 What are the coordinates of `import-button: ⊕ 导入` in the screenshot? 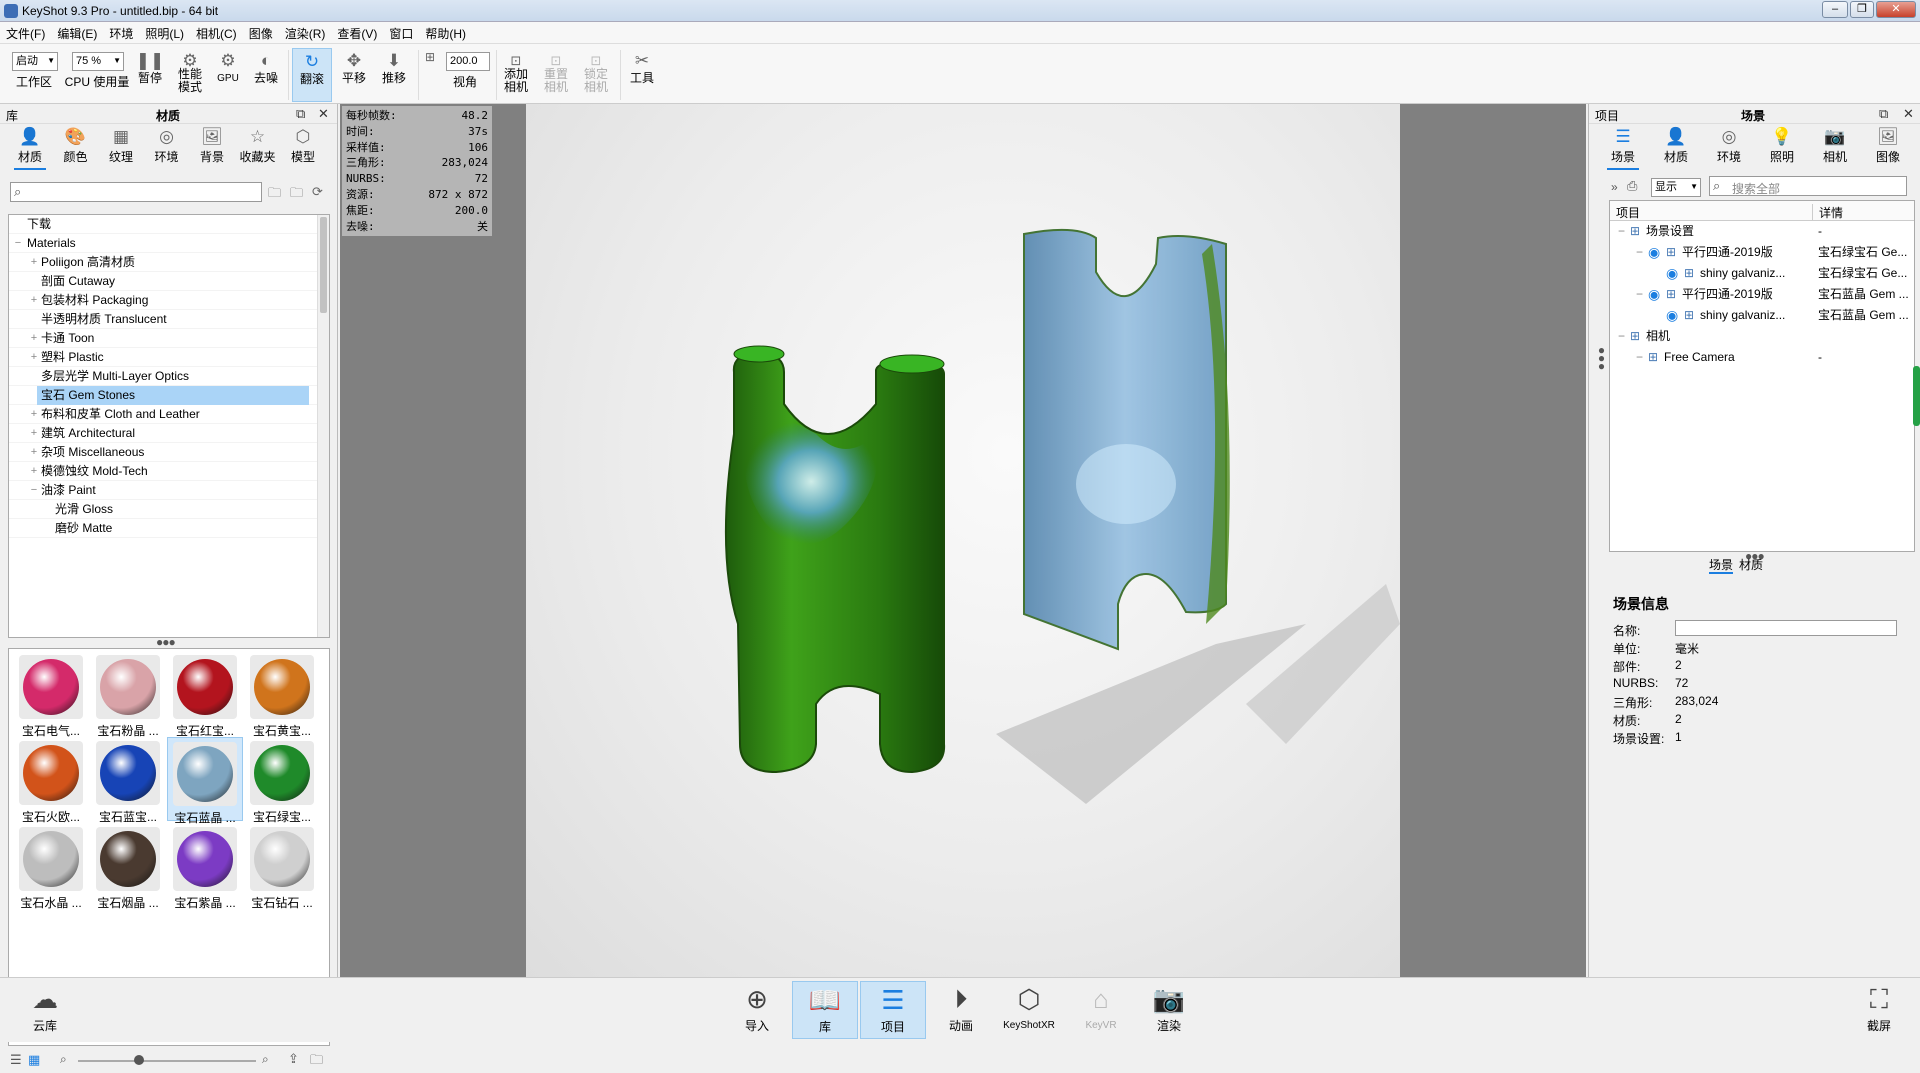 It's located at (757, 1010).